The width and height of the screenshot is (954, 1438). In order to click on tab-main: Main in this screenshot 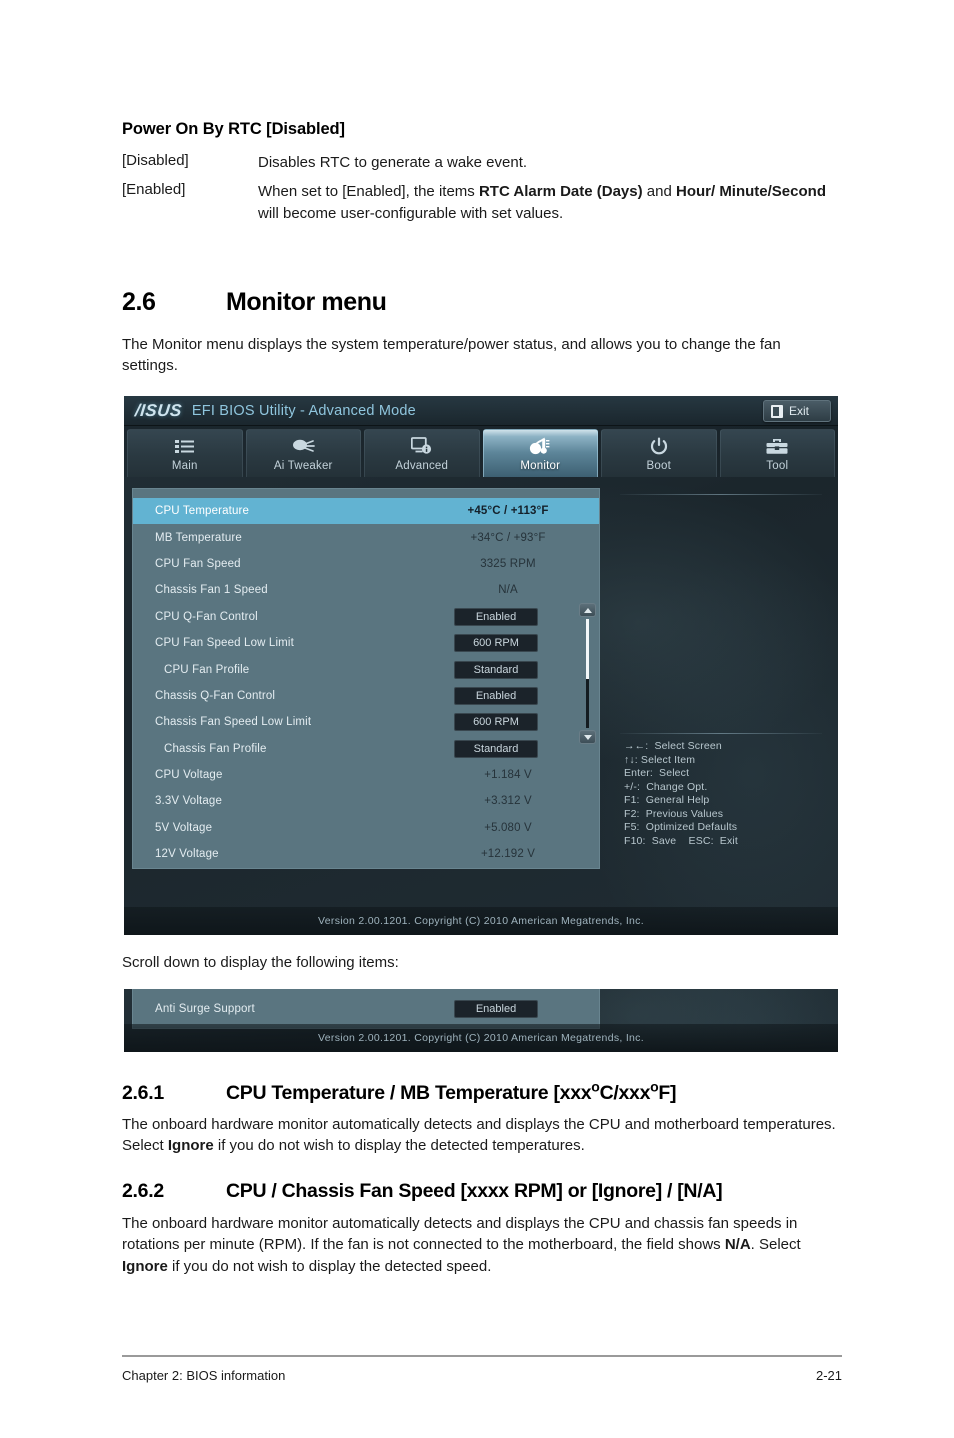, I will do `click(185, 453)`.